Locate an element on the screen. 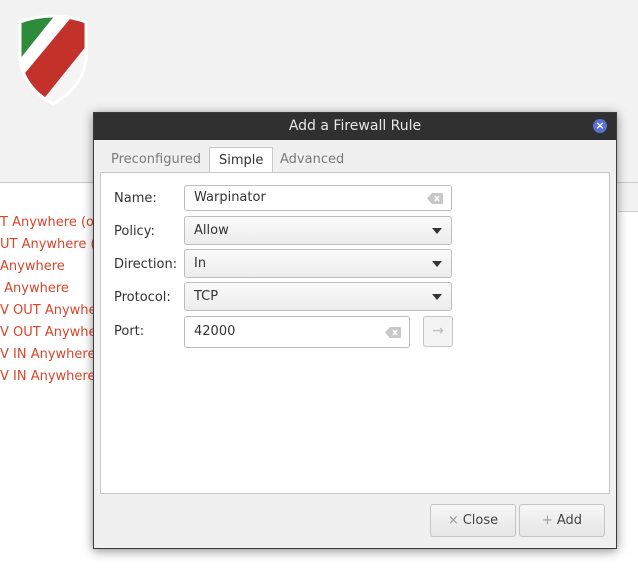 This screenshot has width=638, height=571. rule-row: V OUT Anywher is located at coordinates (51, 311).